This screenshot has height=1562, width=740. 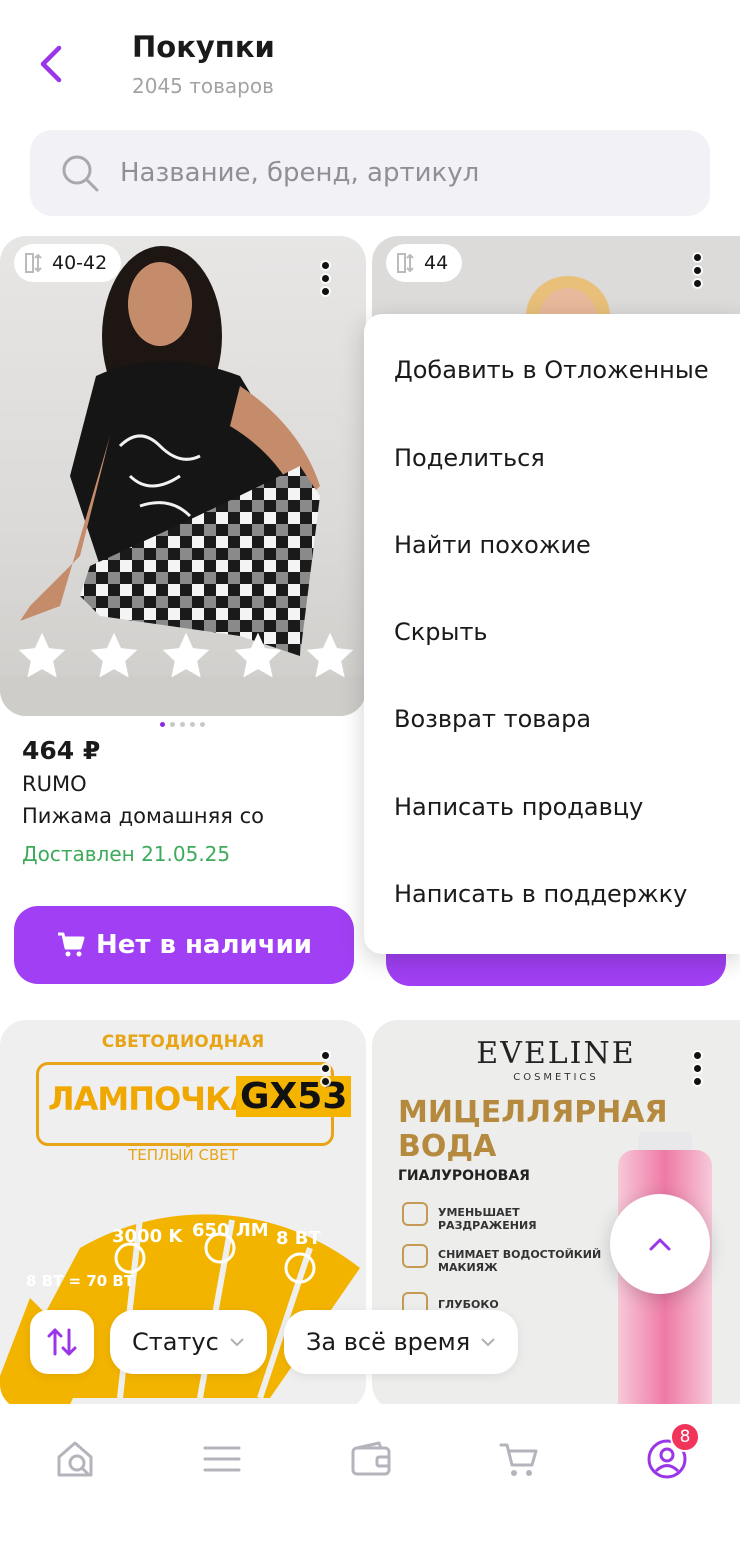 What do you see at coordinates (175, 1342) in the screenshot?
I see `status-filter-label: Статус` at bounding box center [175, 1342].